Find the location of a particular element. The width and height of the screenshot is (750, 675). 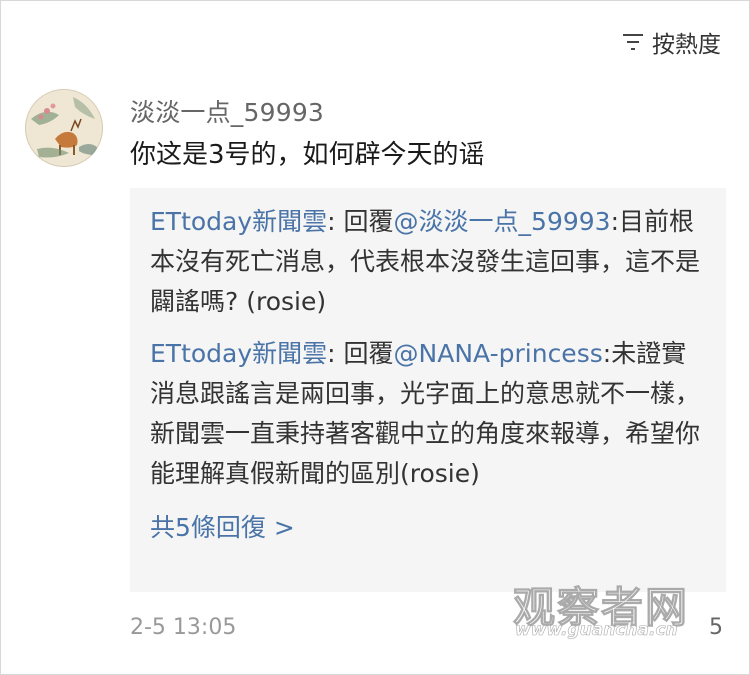

comment-text: 你这是3号的，如何辟今天的谣 is located at coordinates (307, 155).